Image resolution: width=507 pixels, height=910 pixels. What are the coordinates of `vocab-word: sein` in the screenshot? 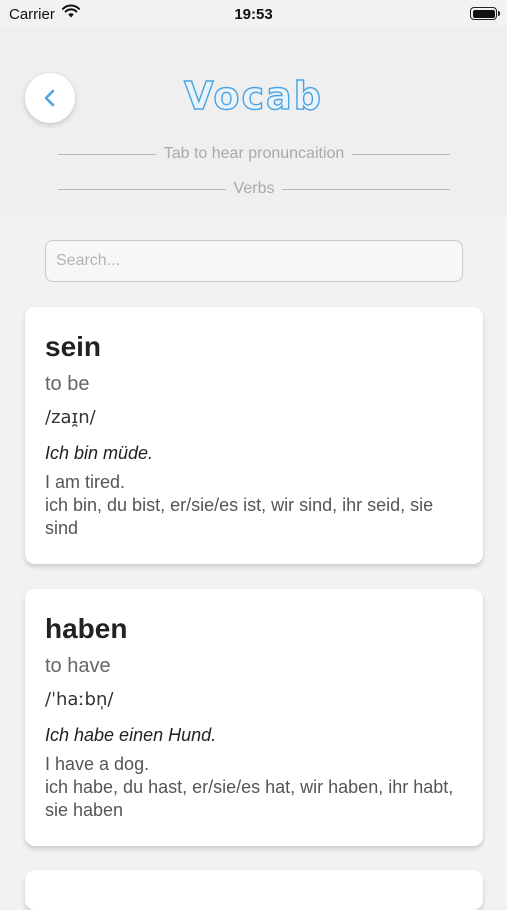 It's located at (73, 346).